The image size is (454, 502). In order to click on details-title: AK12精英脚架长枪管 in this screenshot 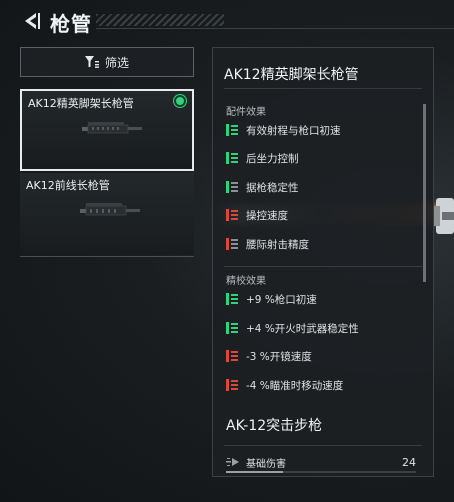, I will do `click(291, 75)`.